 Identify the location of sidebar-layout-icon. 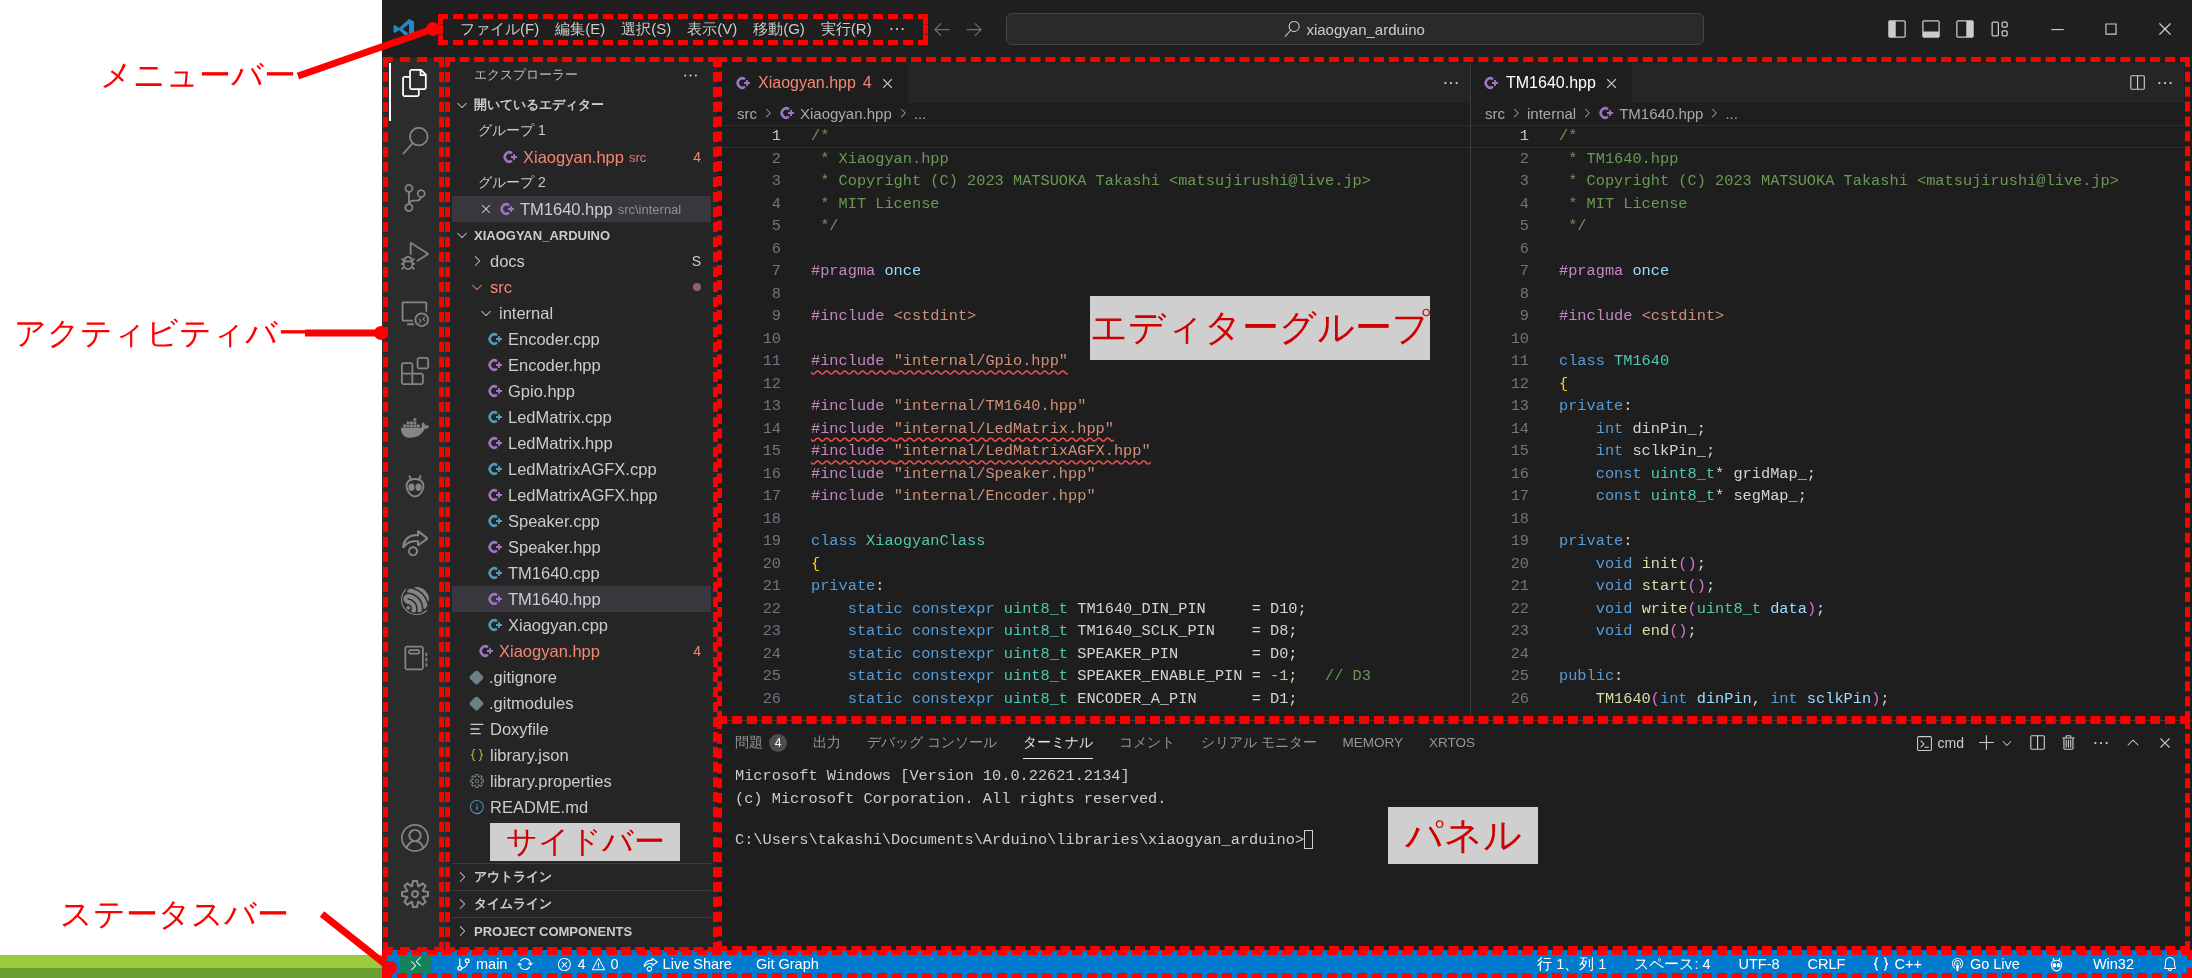
(1897, 29).